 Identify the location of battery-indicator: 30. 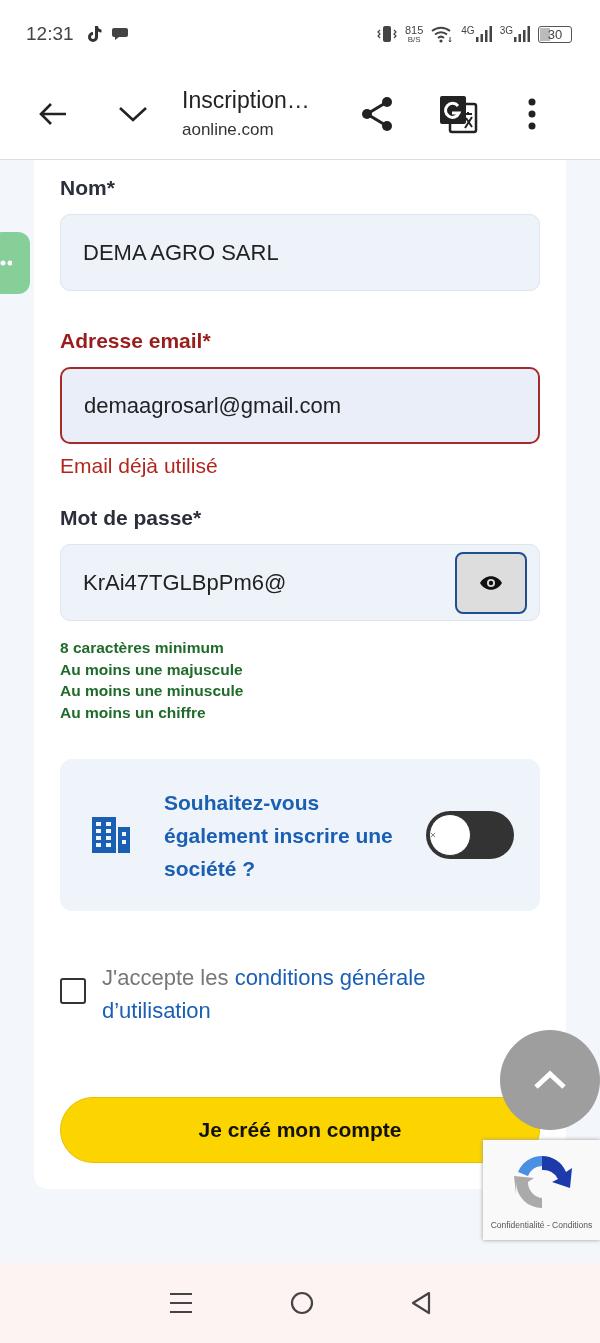
(555, 34).